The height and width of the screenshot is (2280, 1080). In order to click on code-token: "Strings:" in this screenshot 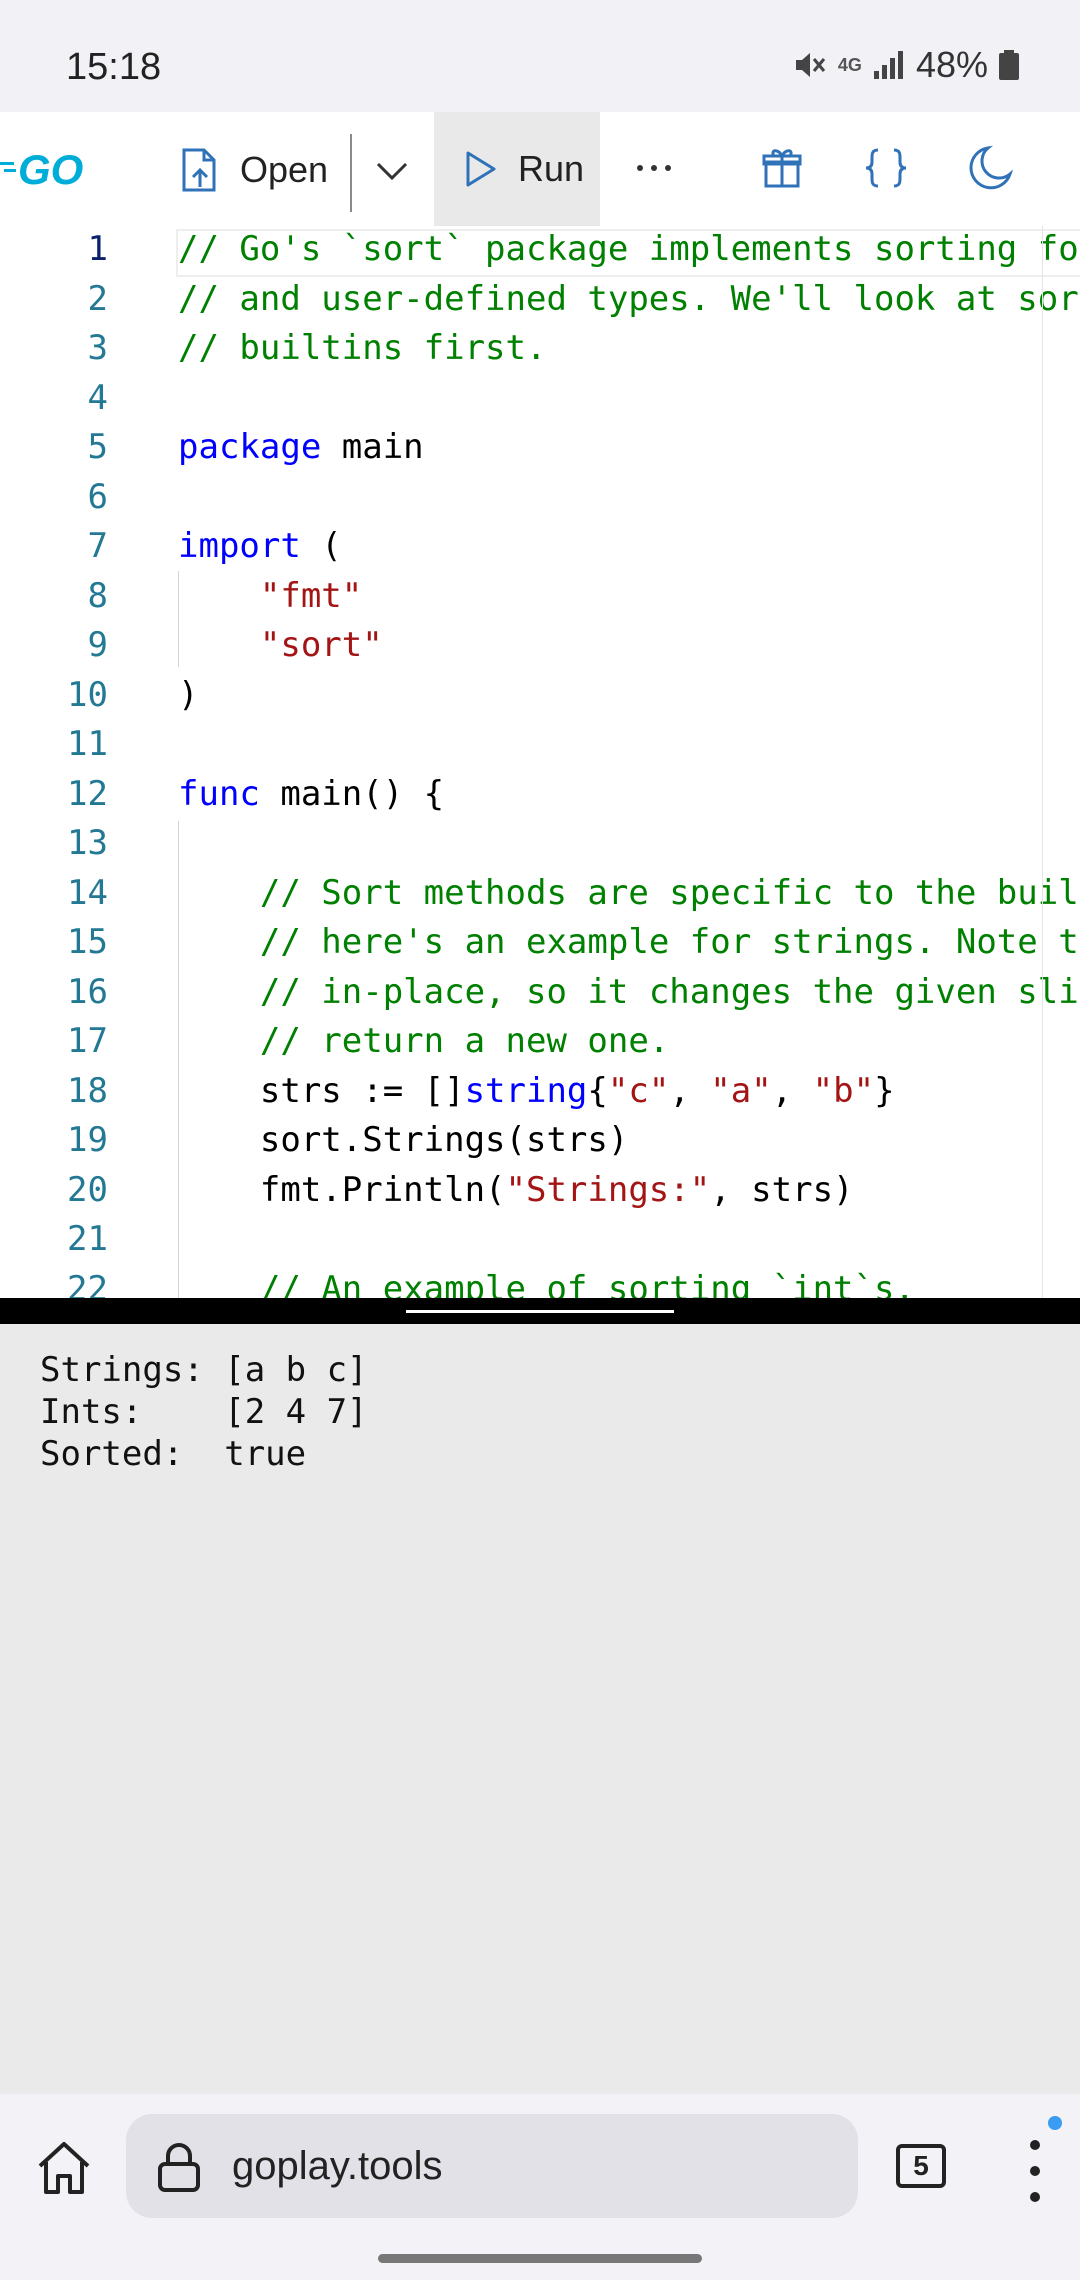, I will do `click(608, 1189)`.